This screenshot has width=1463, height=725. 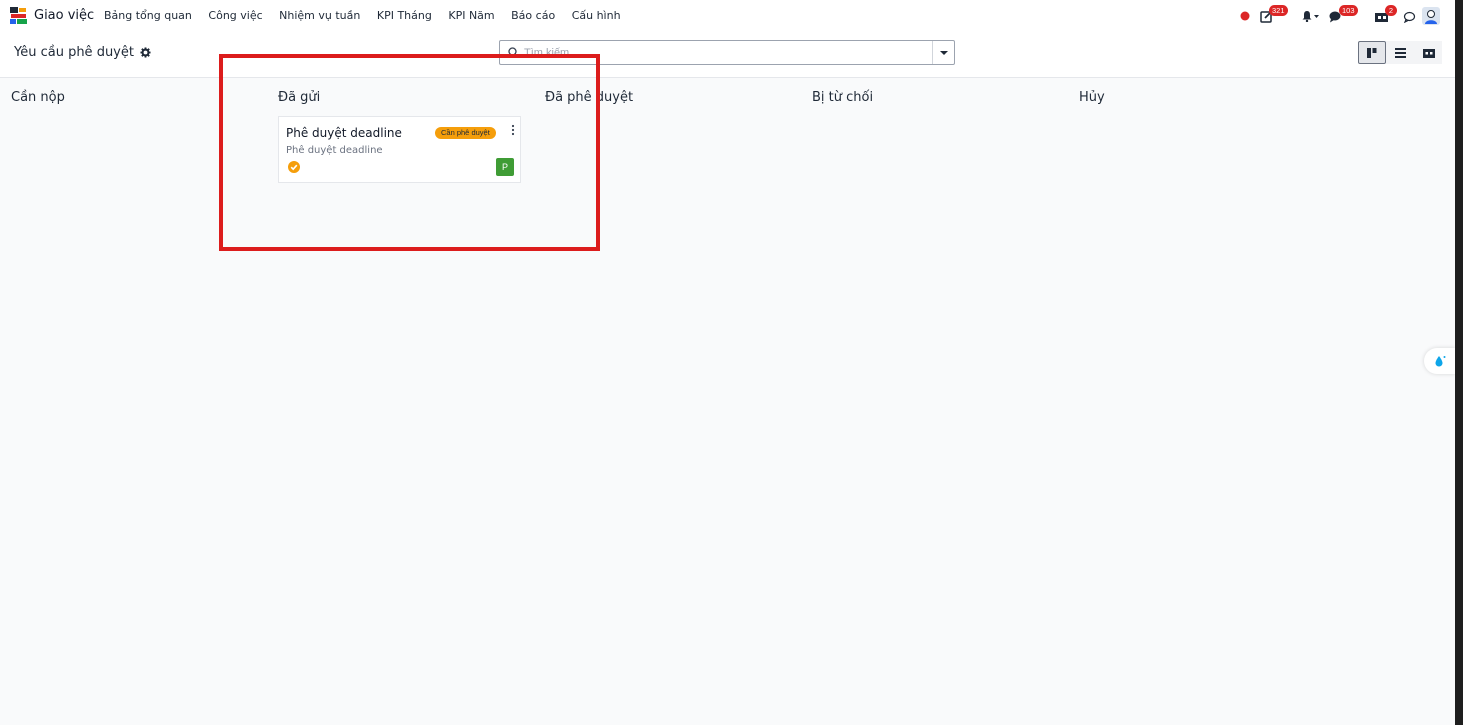 I want to click on column-title: Hủy, so click(x=1092, y=97).